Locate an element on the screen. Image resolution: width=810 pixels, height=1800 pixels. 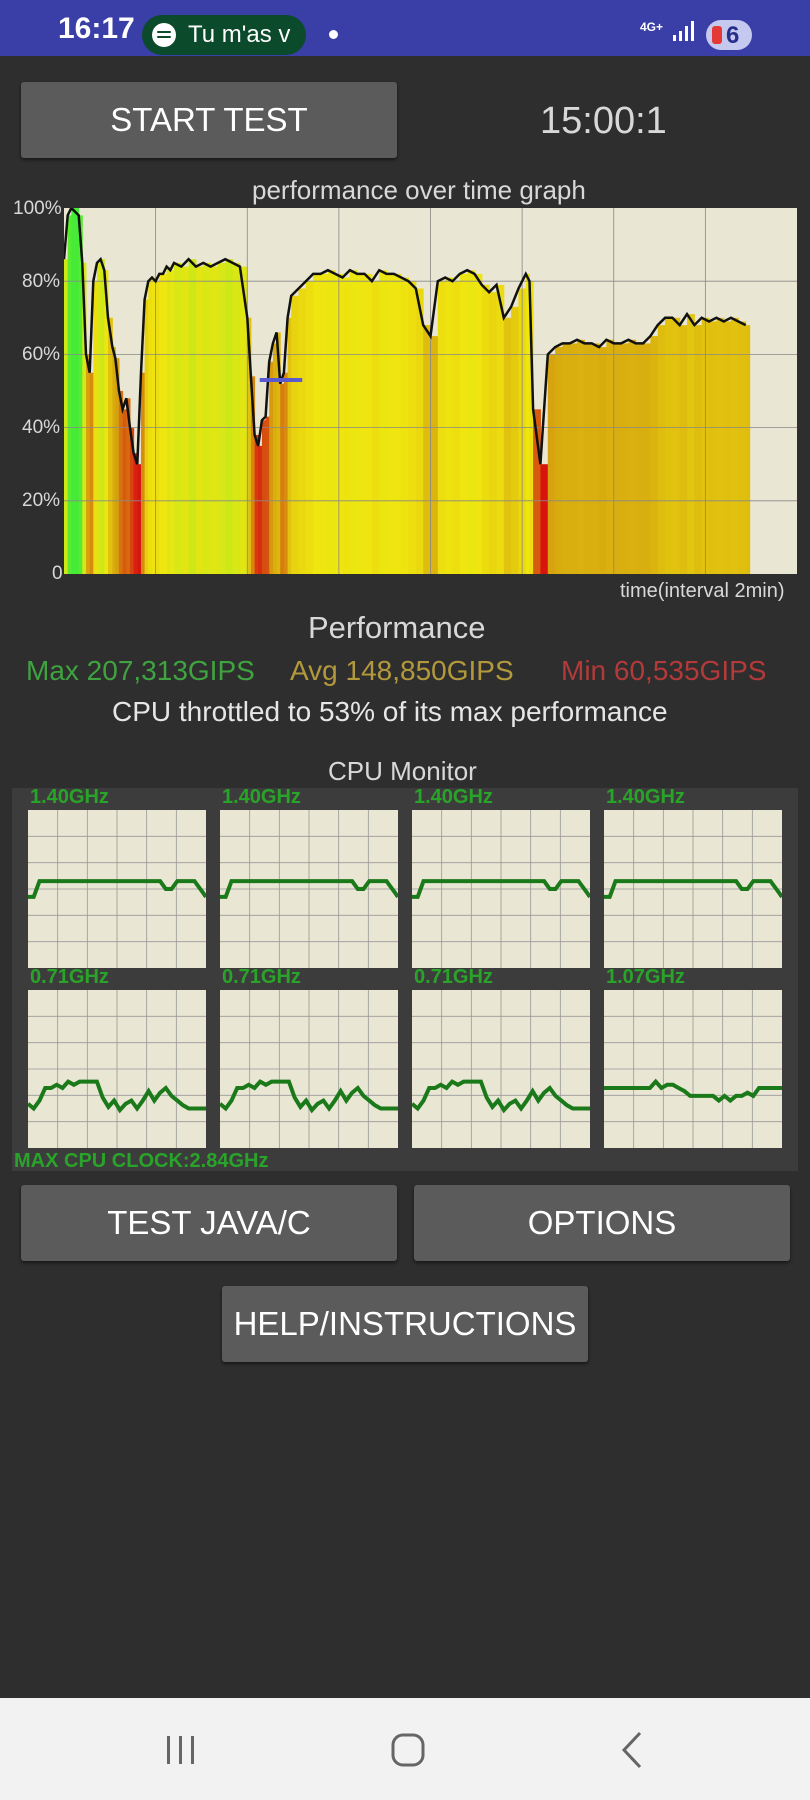
home-icon is located at coordinates (408, 1750).